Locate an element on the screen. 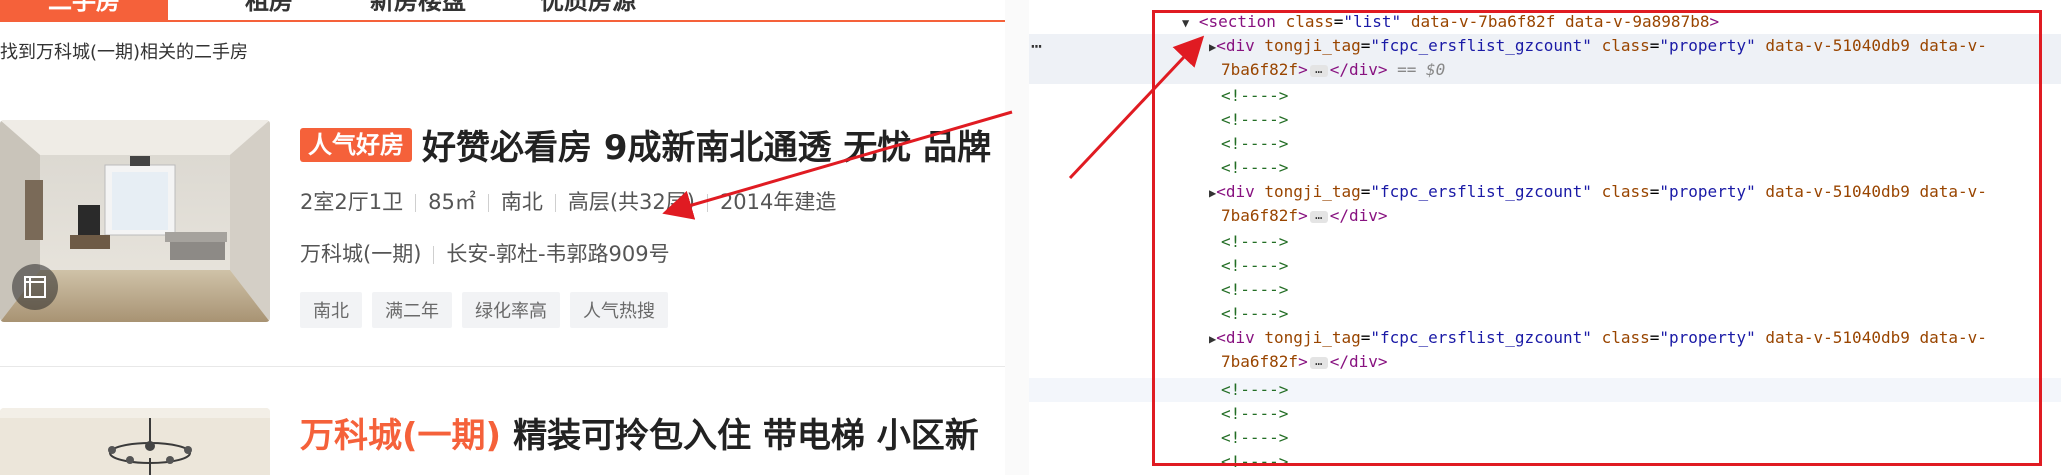  arrow-to-listing is located at coordinates (837, 165).